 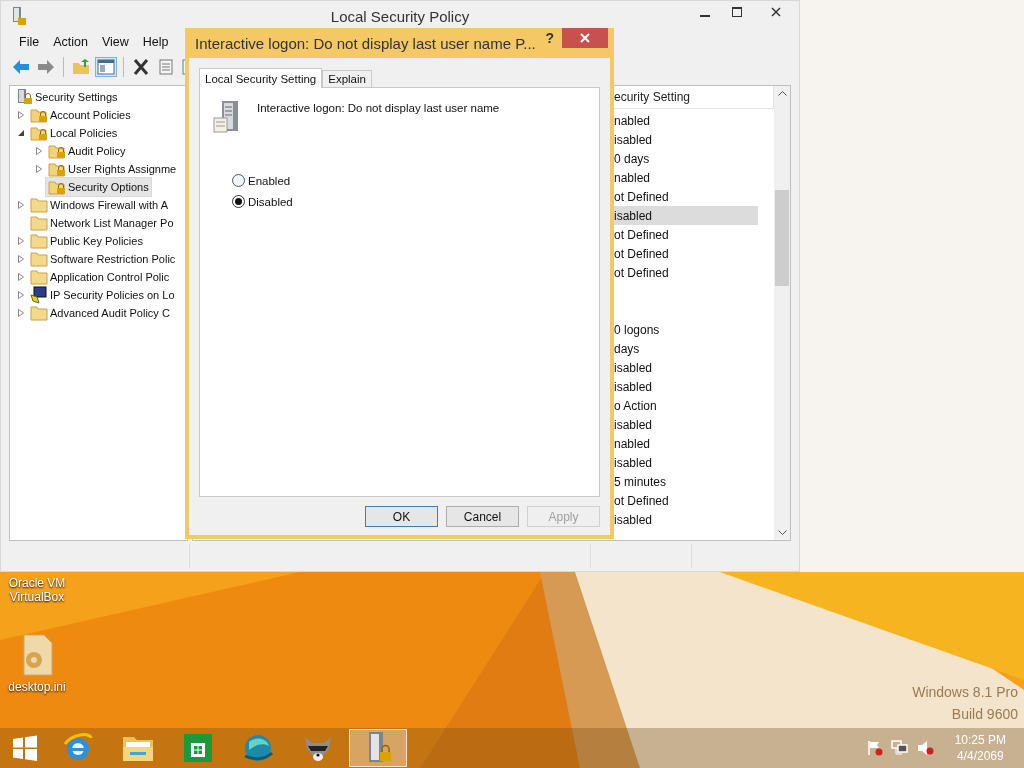 I want to click on monitor-shield-icon, so click(x=39, y=295).